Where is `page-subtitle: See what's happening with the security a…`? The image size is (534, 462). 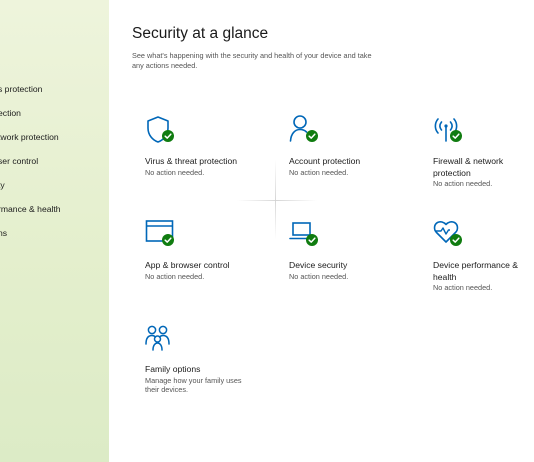 page-subtitle: See what's happening with the security a… is located at coordinates (252, 60).